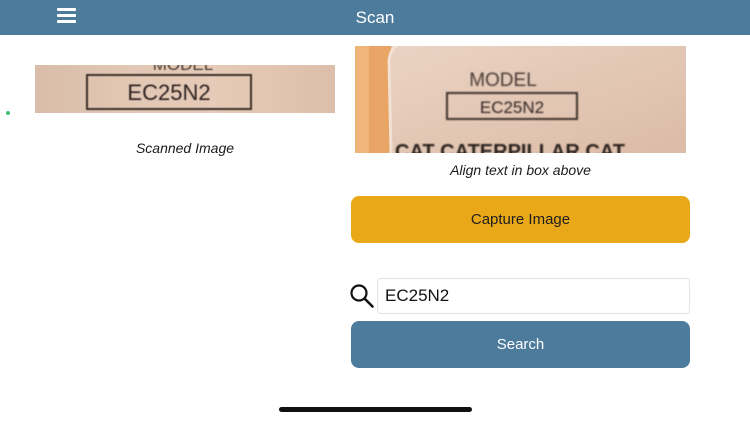 The height and width of the screenshot is (422, 750). Describe the element at coordinates (512, 107) in the screenshot. I see `camera-model-value: EC25N2` at that location.